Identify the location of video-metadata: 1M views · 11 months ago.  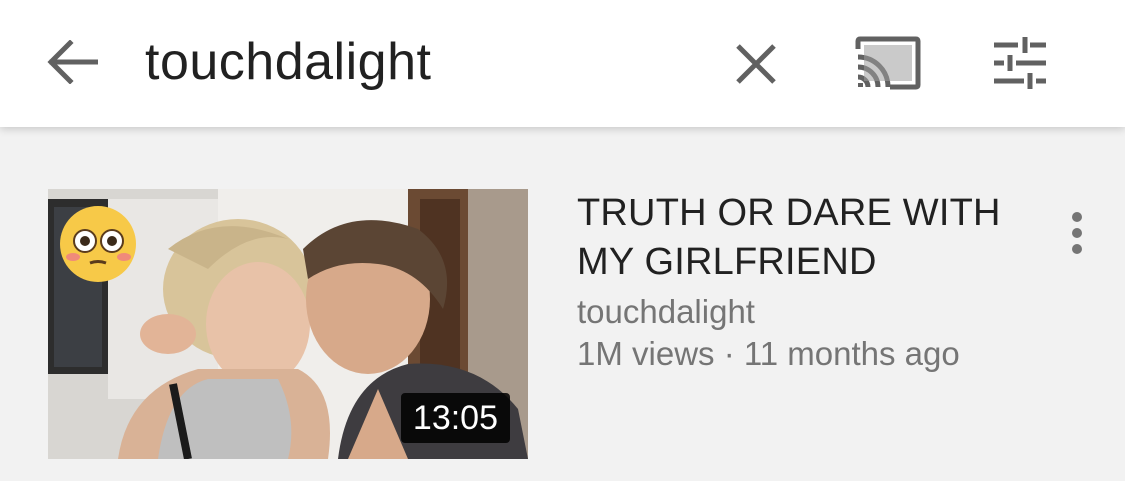
(768, 354).